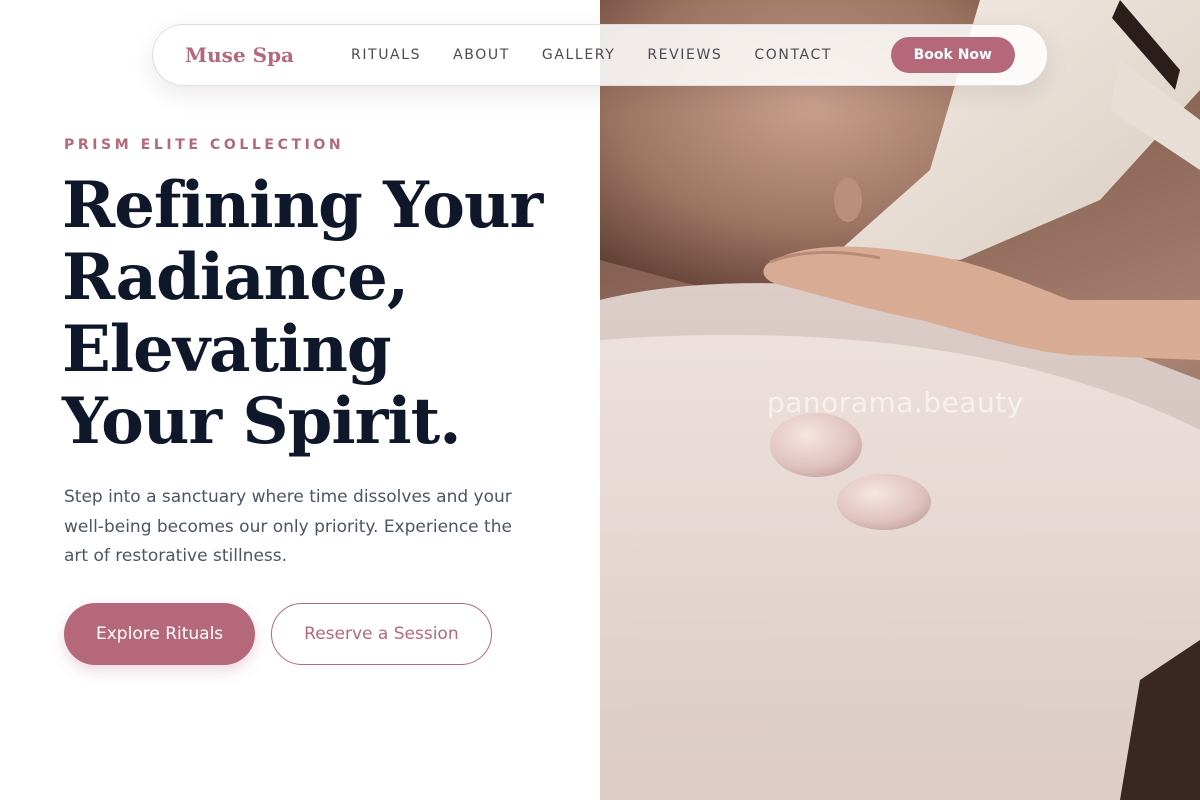  What do you see at coordinates (895, 402) in the screenshot?
I see `photo-watermark: panorama.beauty` at bounding box center [895, 402].